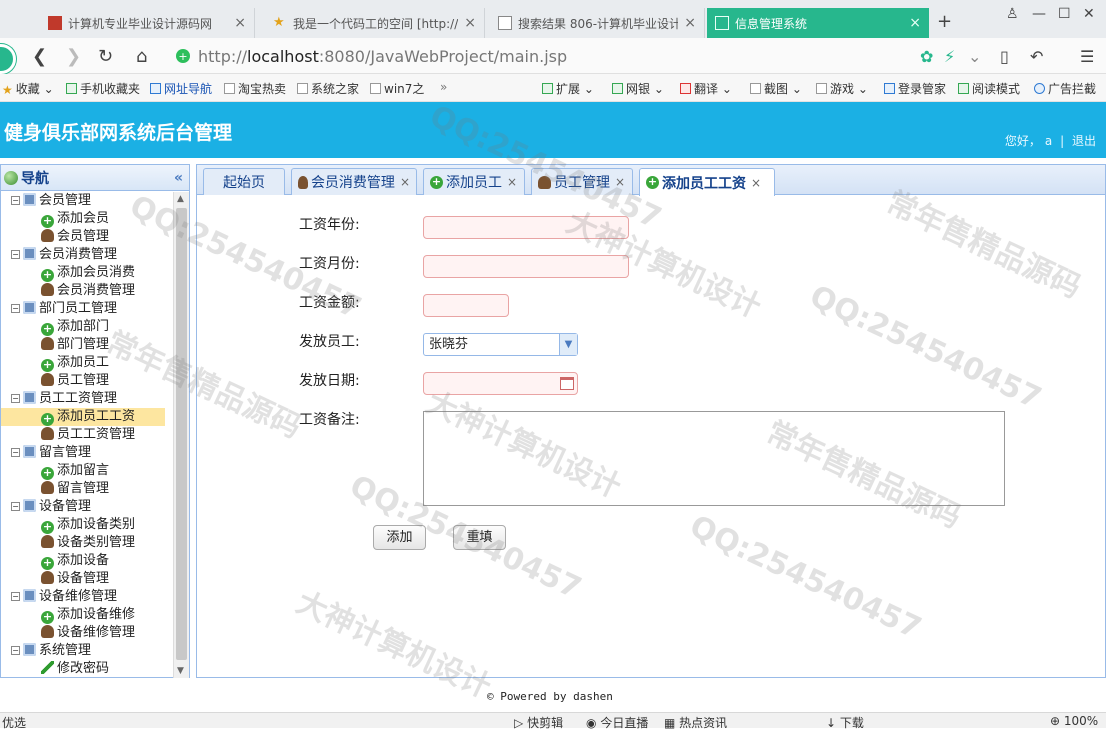 Image resolution: width=1106 pixels, height=731 pixels. Describe the element at coordinates (87, 273) in the screenshot. I see `sidebar-item: + 添加会员消费` at that location.